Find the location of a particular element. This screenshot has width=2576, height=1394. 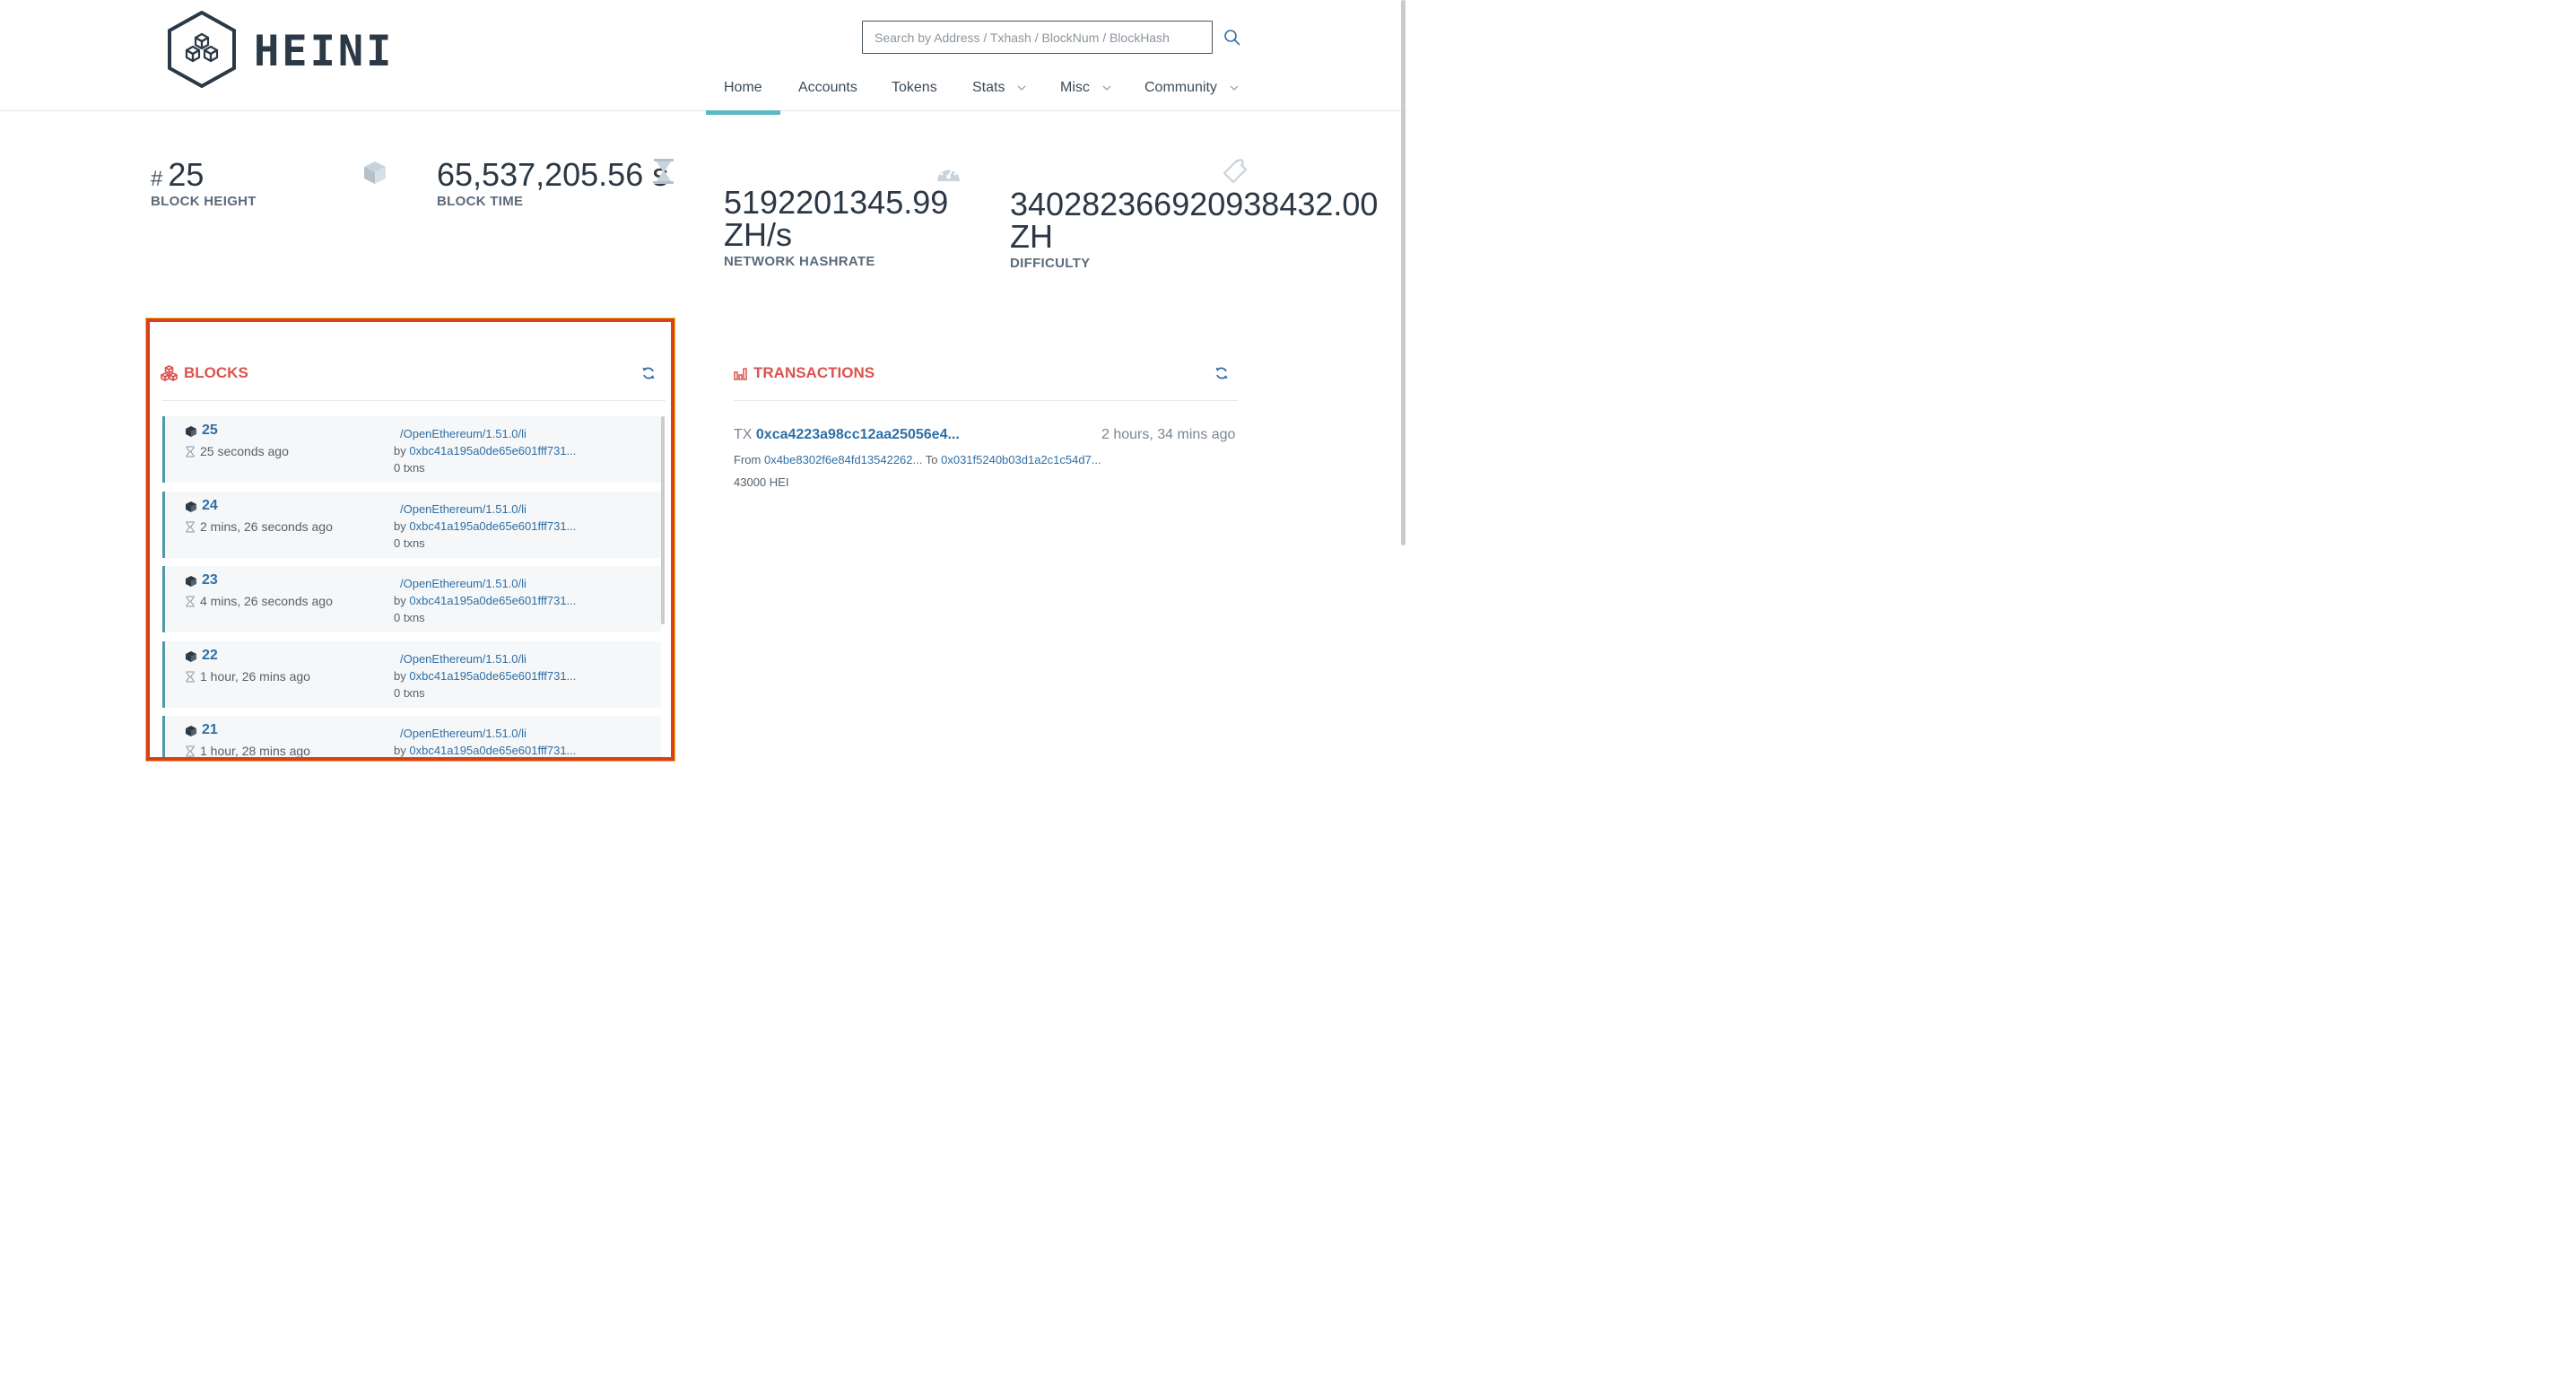

stat-hashrate-label: NETWORK HASHRATE is located at coordinates (799, 261).